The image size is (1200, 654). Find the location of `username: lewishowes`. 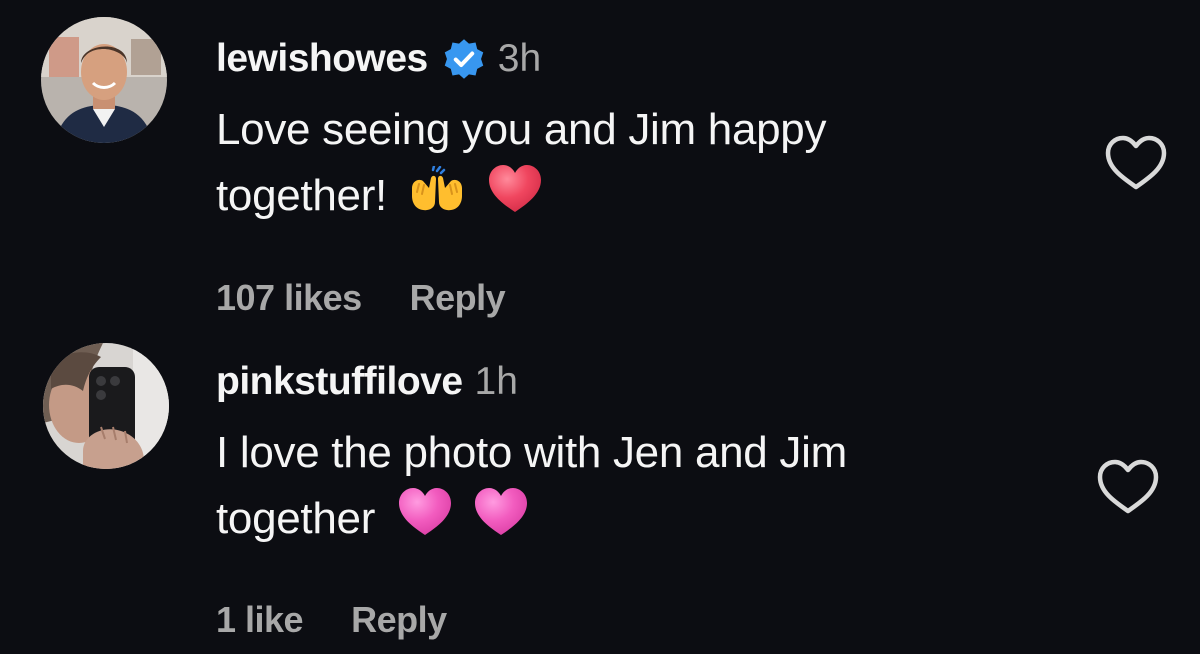

username: lewishowes is located at coordinates (322, 59).